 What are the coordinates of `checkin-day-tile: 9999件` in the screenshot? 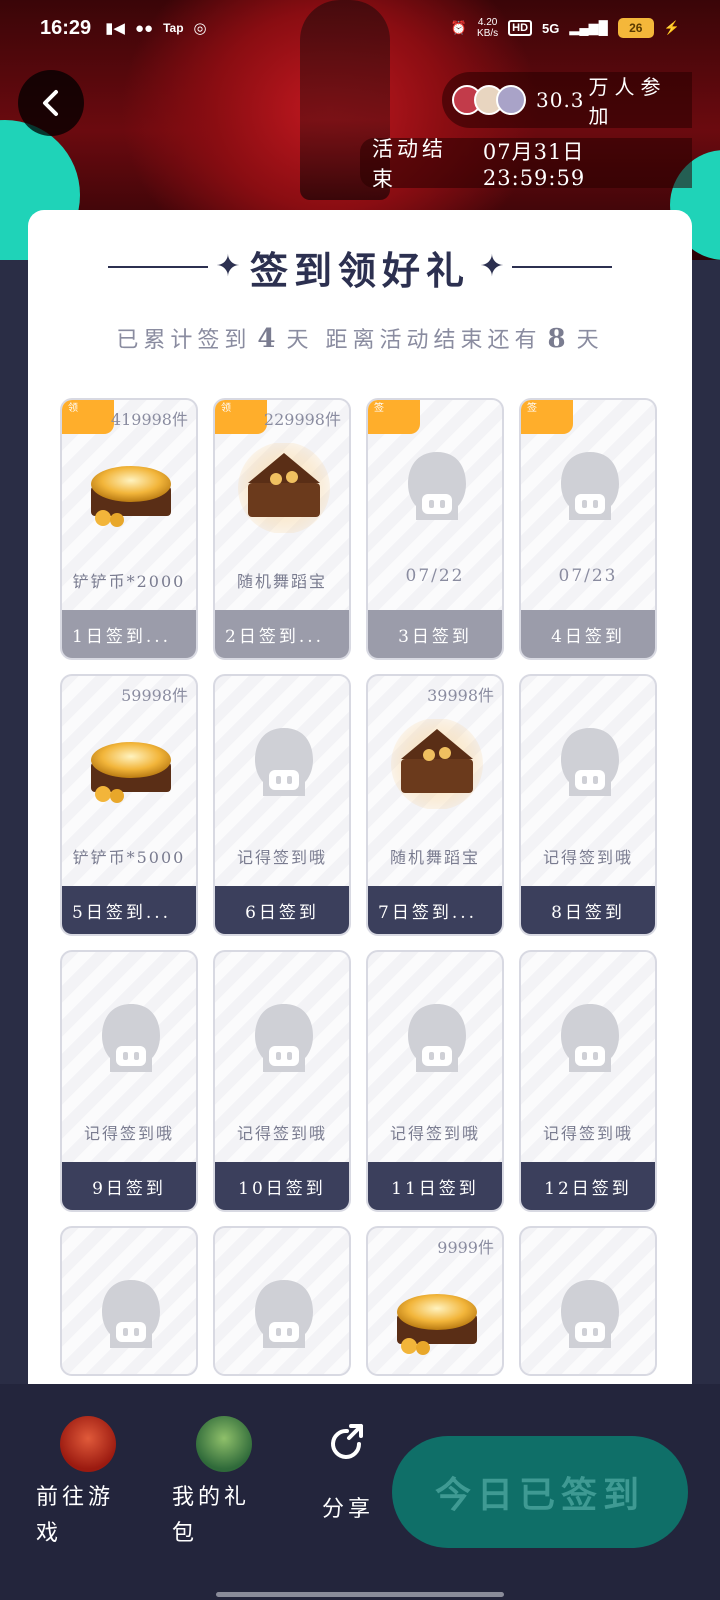 It's located at (435, 1301).